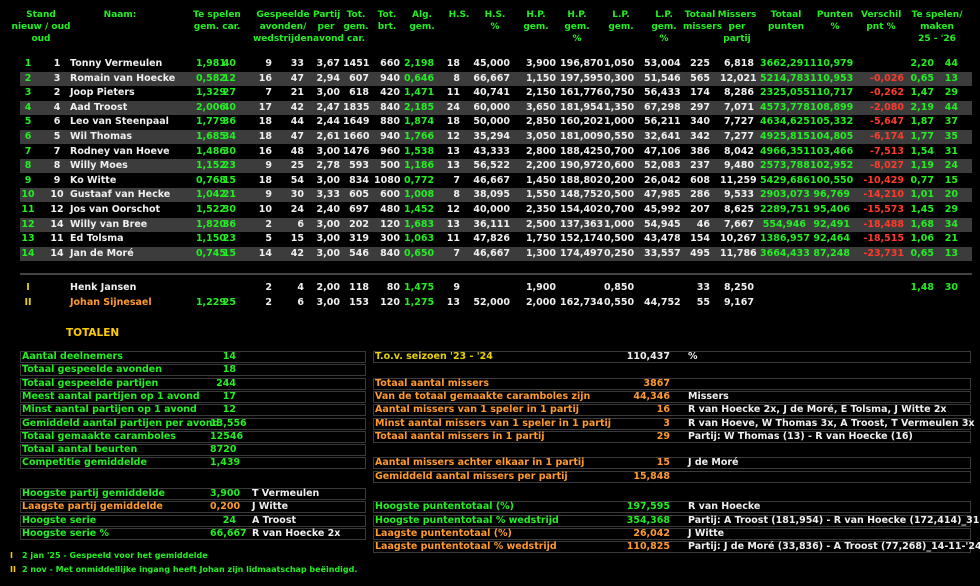  I want to click on cell-tp: 2573,788, so click(785, 166).